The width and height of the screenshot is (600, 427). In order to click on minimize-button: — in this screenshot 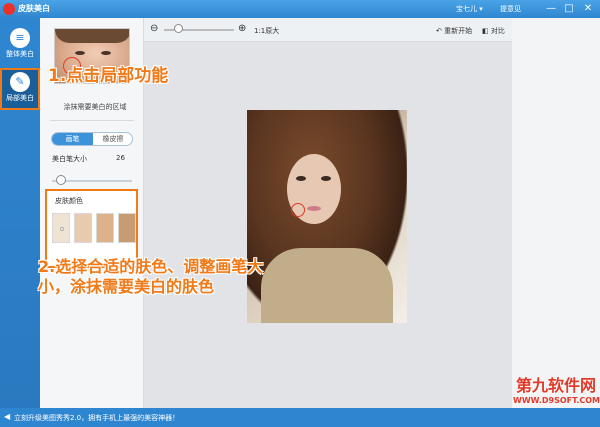, I will do `click(551, 9)`.